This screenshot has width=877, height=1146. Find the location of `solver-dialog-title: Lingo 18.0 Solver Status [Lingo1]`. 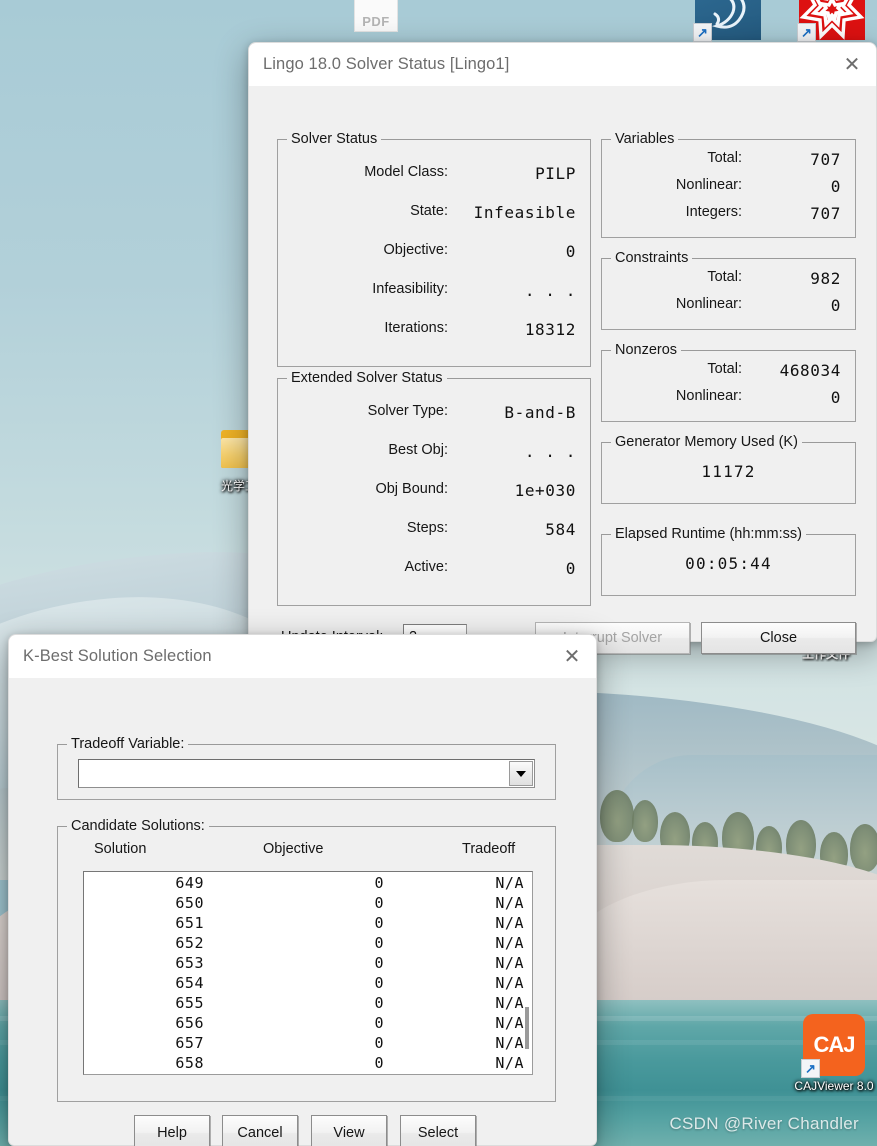

solver-dialog-title: Lingo 18.0 Solver Status [Lingo1] is located at coordinates (386, 64).